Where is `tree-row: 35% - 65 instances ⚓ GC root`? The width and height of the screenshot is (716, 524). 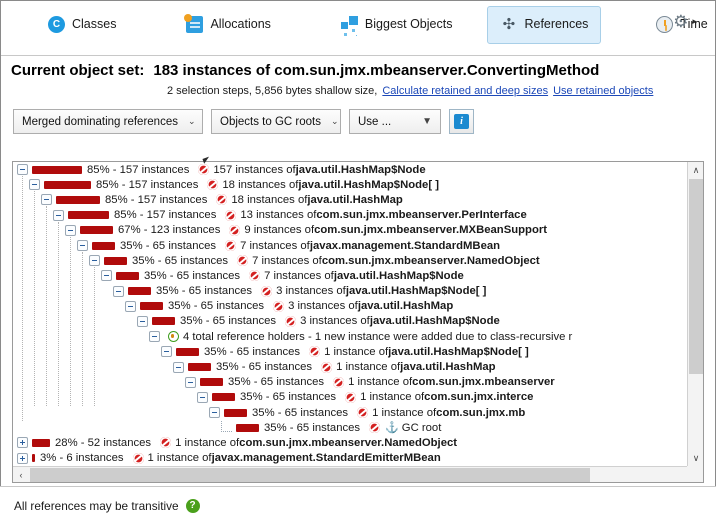 tree-row: 35% - 65 instances ⚓ GC root is located at coordinates (350, 427).